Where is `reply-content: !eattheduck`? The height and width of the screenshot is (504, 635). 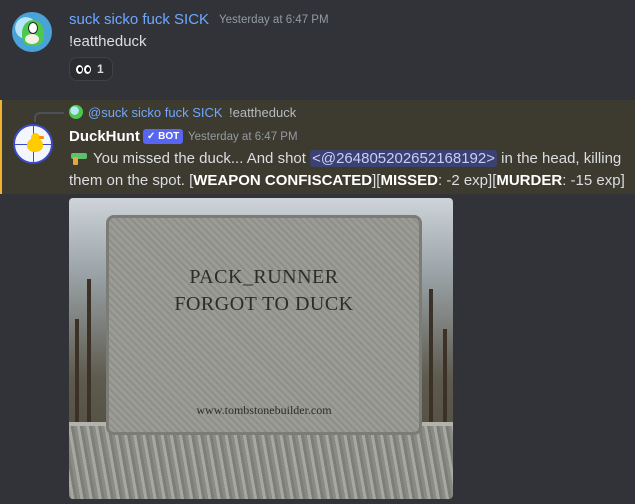 reply-content: !eattheduck is located at coordinates (262, 112).